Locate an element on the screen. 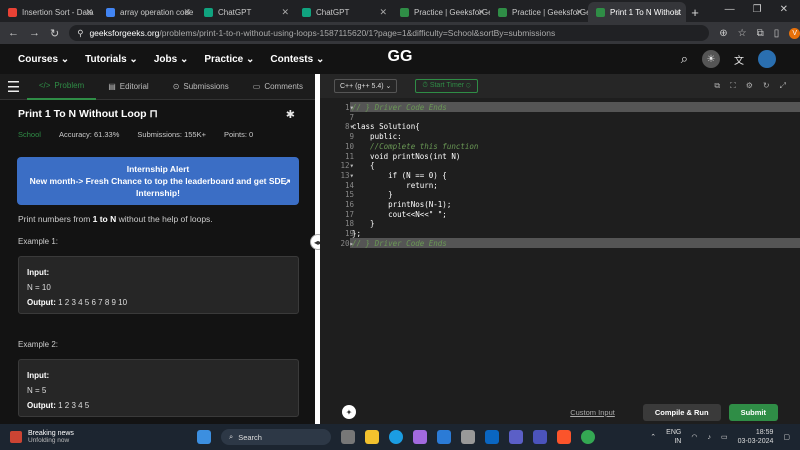 The height and width of the screenshot is (450, 800). reset-icon: ↻ is located at coordinates (766, 86).